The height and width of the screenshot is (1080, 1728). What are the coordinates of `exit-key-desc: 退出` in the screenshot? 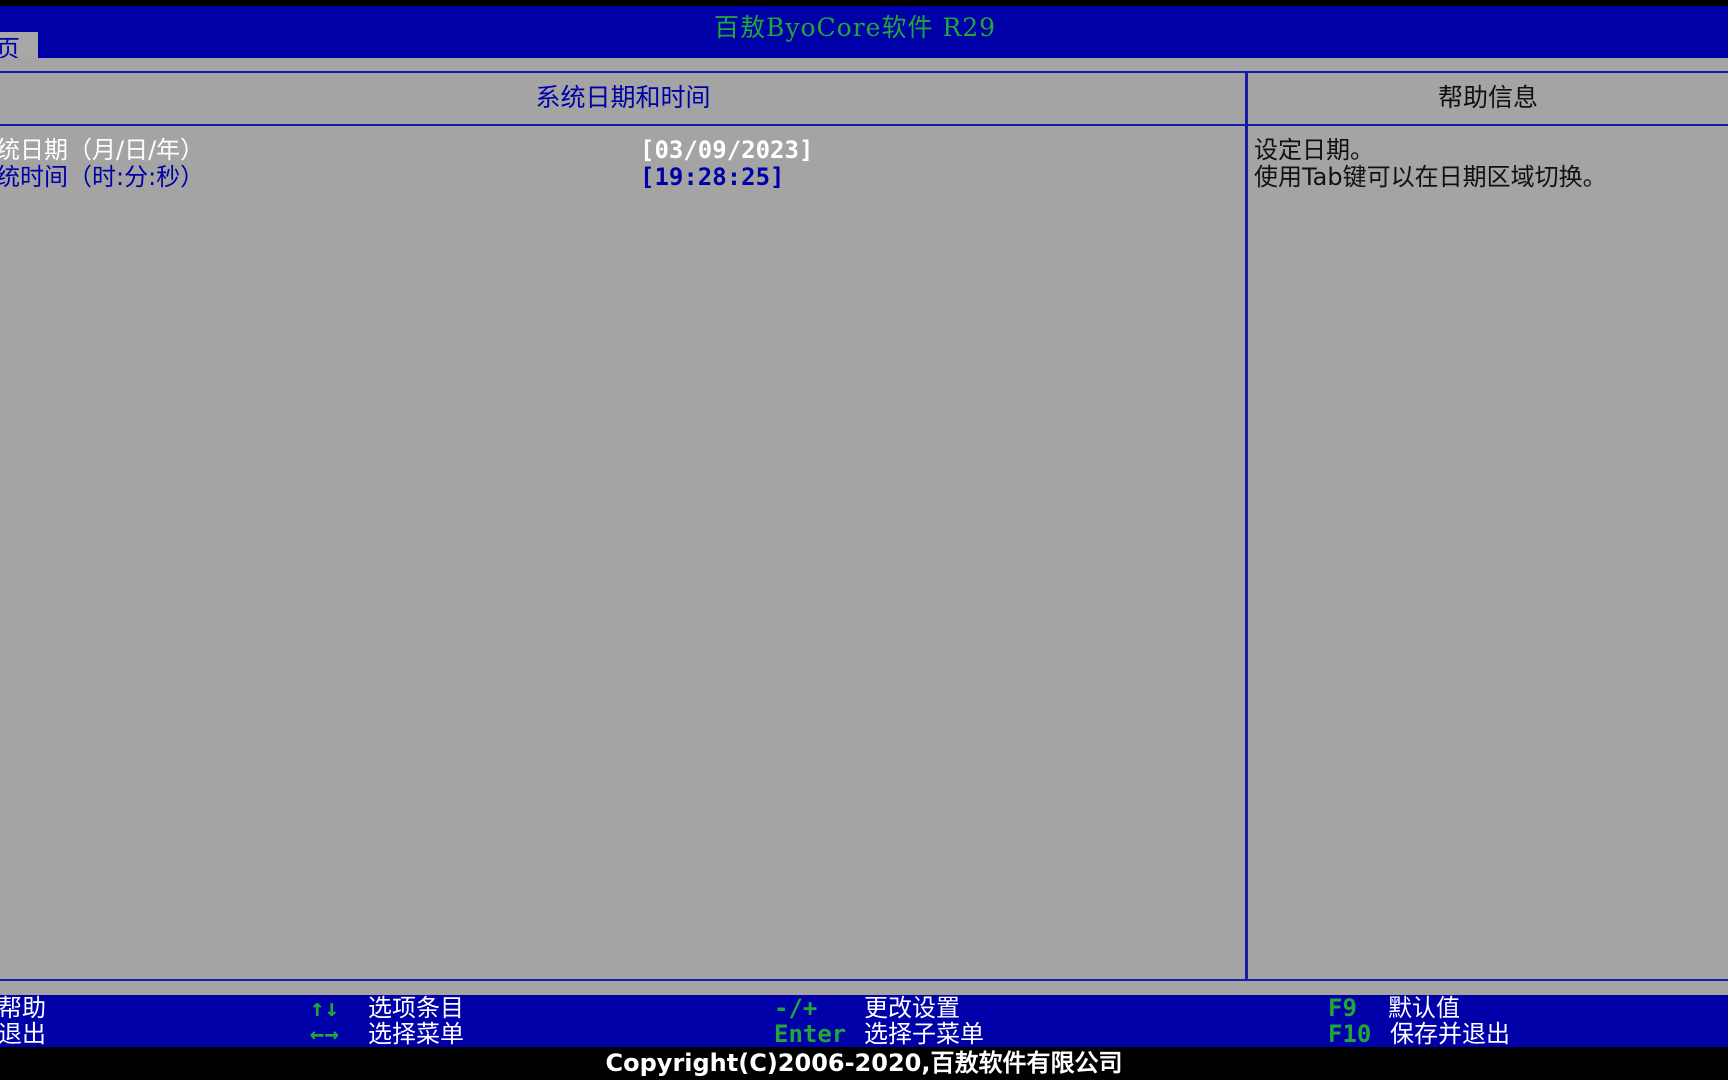 It's located at (23, 1034).